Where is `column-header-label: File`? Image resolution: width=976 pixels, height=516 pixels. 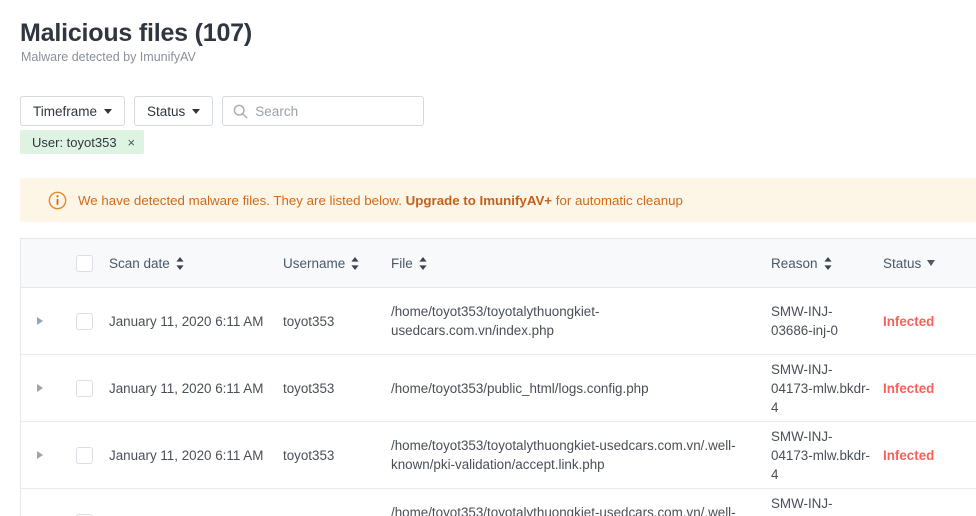
column-header-label: File is located at coordinates (402, 263).